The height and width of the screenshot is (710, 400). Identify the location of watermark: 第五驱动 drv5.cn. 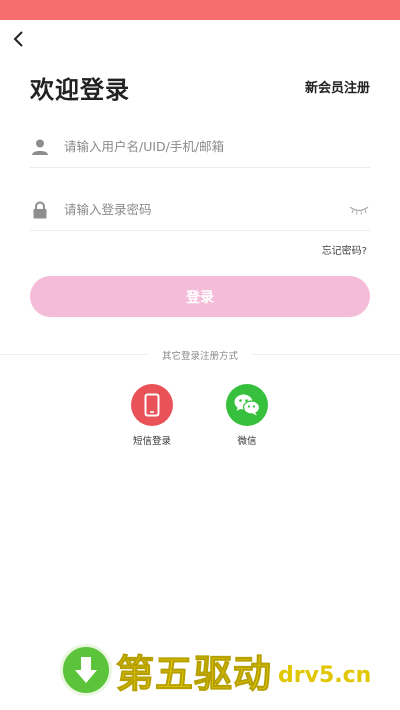
(215, 670).